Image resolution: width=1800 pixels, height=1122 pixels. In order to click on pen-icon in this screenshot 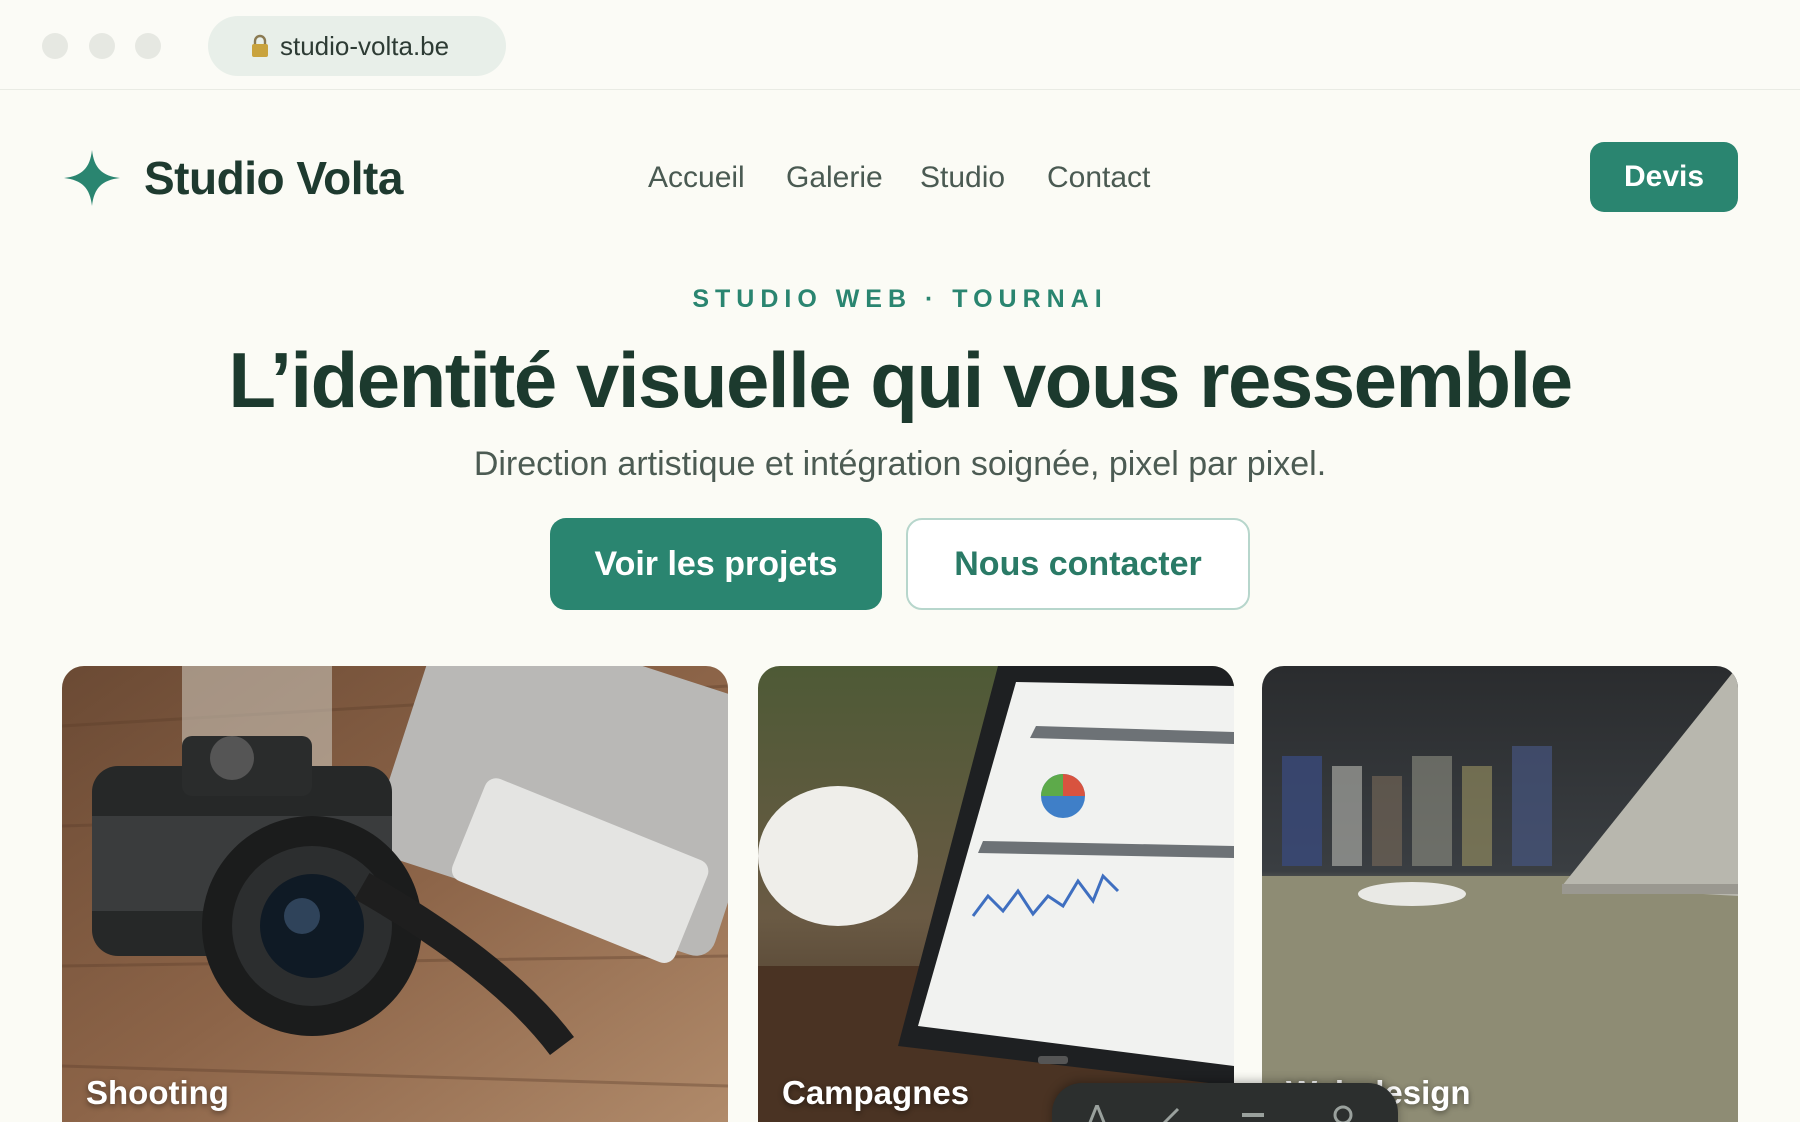, I will do `click(1171, 1113)`.